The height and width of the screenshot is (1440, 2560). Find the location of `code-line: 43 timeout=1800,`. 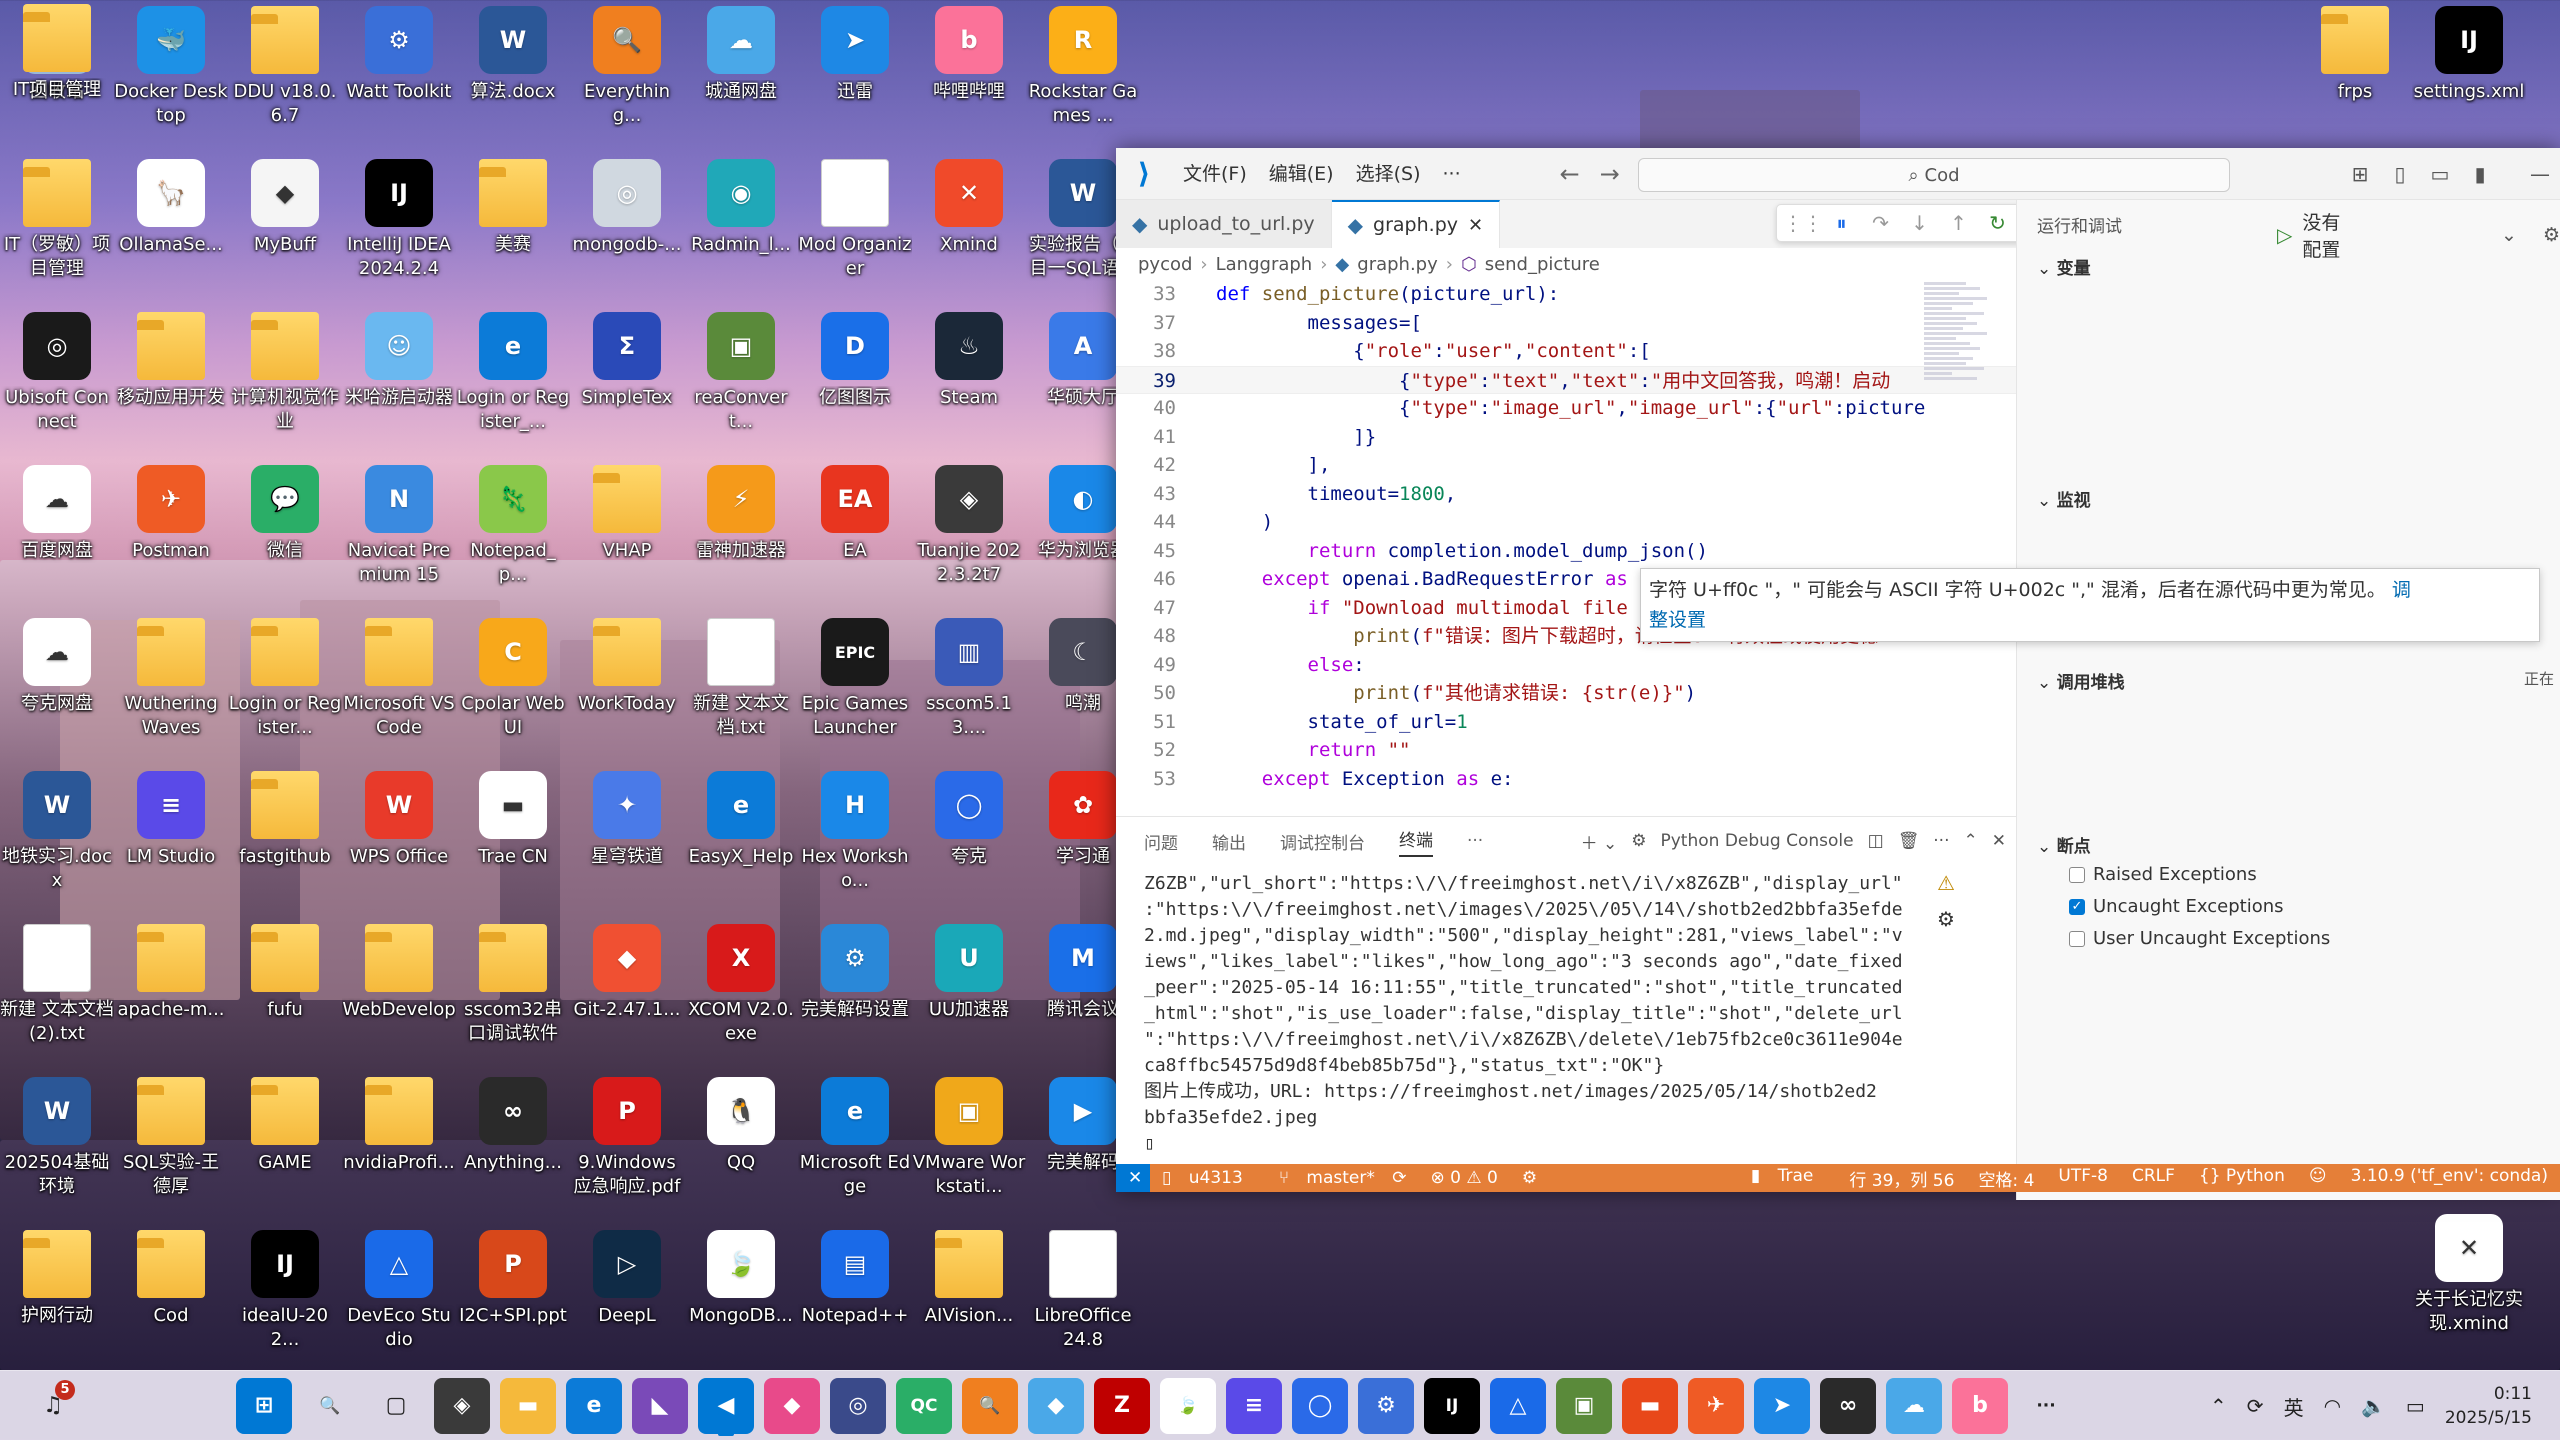

code-line: 43 timeout=1800, is located at coordinates (1566, 494).